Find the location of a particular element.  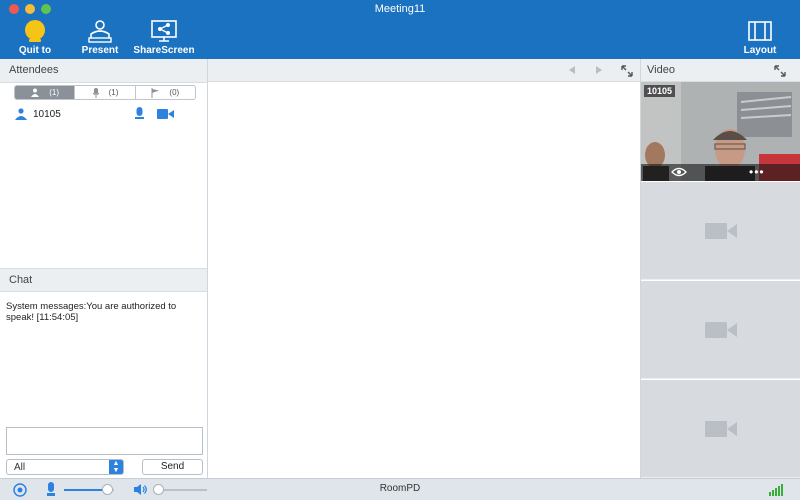

tab-all-attendees: (1) is located at coordinates (45, 92).